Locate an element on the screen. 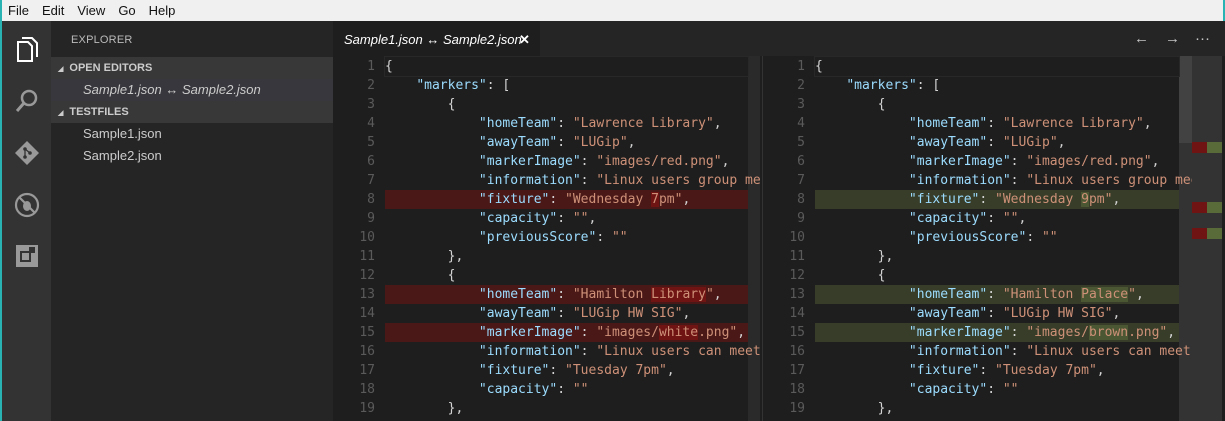 The image size is (1225, 421). scrollbar-thumb is located at coordinates (1185, 99).